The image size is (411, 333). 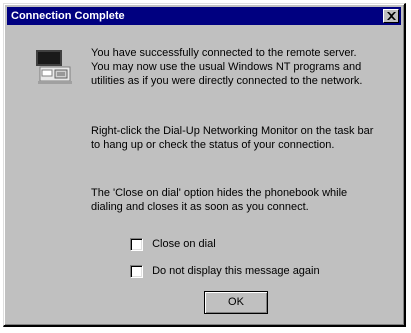 What do you see at coordinates (236, 271) in the screenshot?
I see `do-not-display-label: Do not display this message again` at bounding box center [236, 271].